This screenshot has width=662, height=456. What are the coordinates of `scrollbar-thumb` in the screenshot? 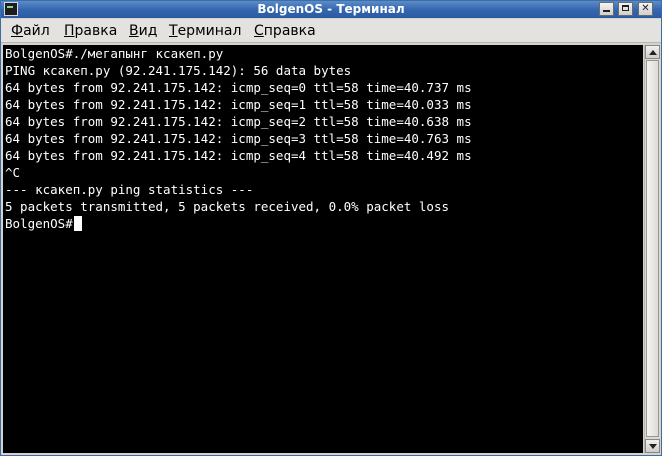 It's located at (652, 248).